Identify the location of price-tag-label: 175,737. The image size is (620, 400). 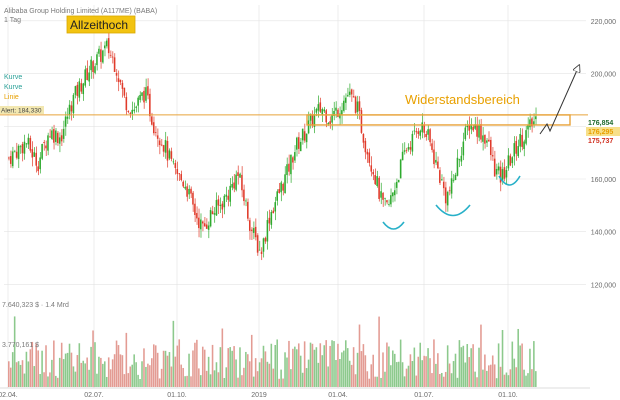
(600, 141).